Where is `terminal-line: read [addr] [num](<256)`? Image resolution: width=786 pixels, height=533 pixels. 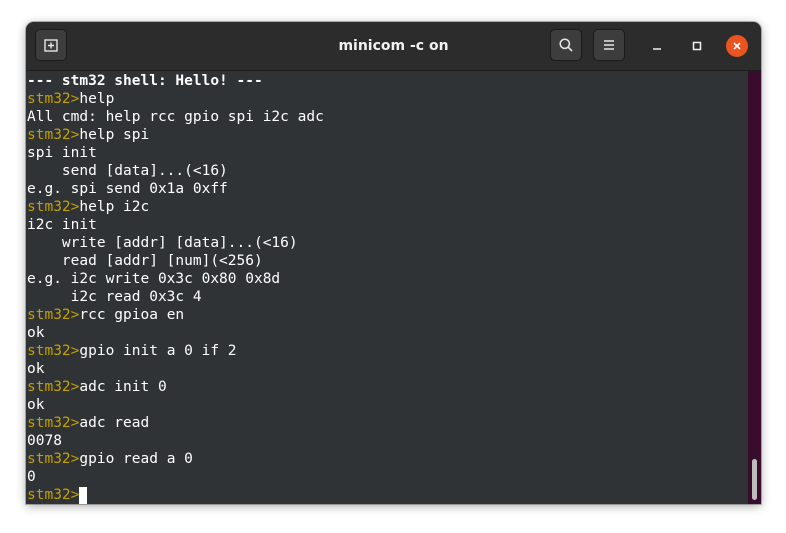
terminal-line: read [addr] [num](<256) is located at coordinates (145, 261).